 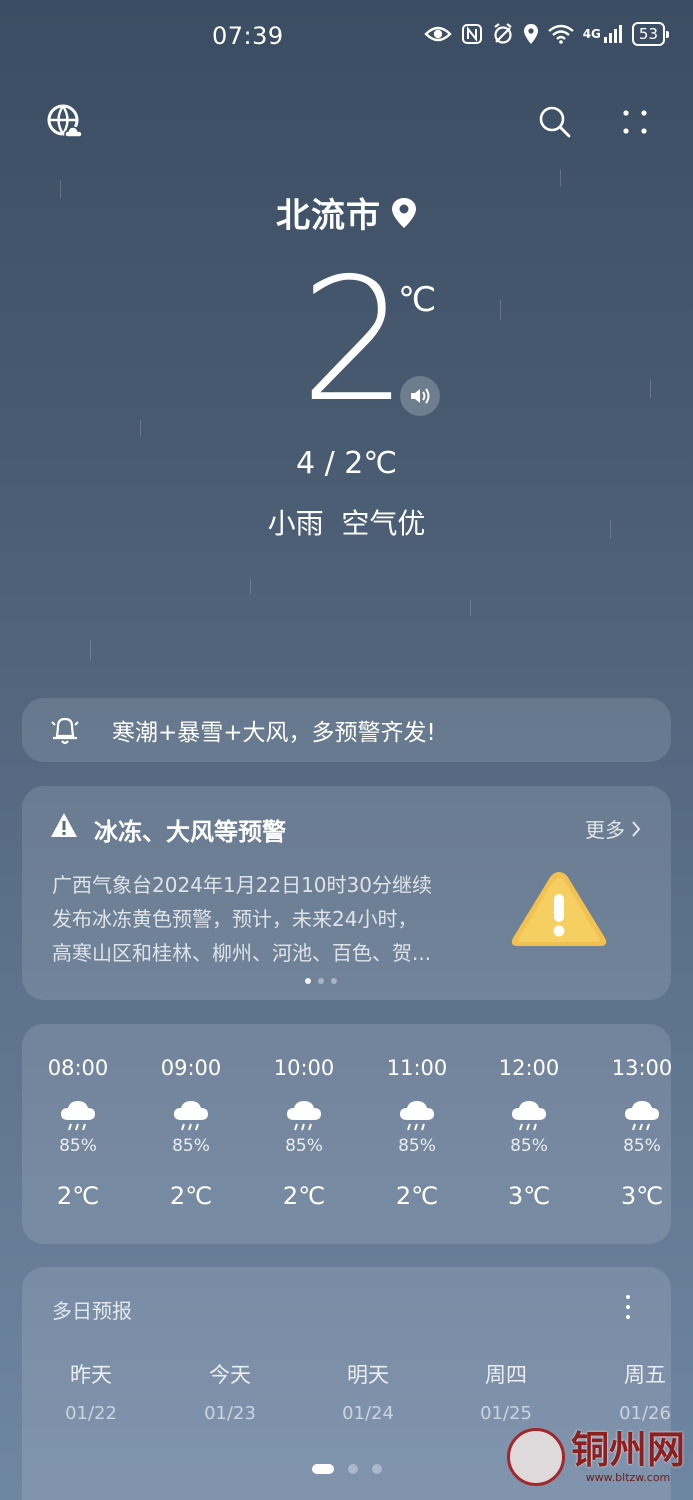 I want to click on city-manage-button, so click(x=65, y=122).